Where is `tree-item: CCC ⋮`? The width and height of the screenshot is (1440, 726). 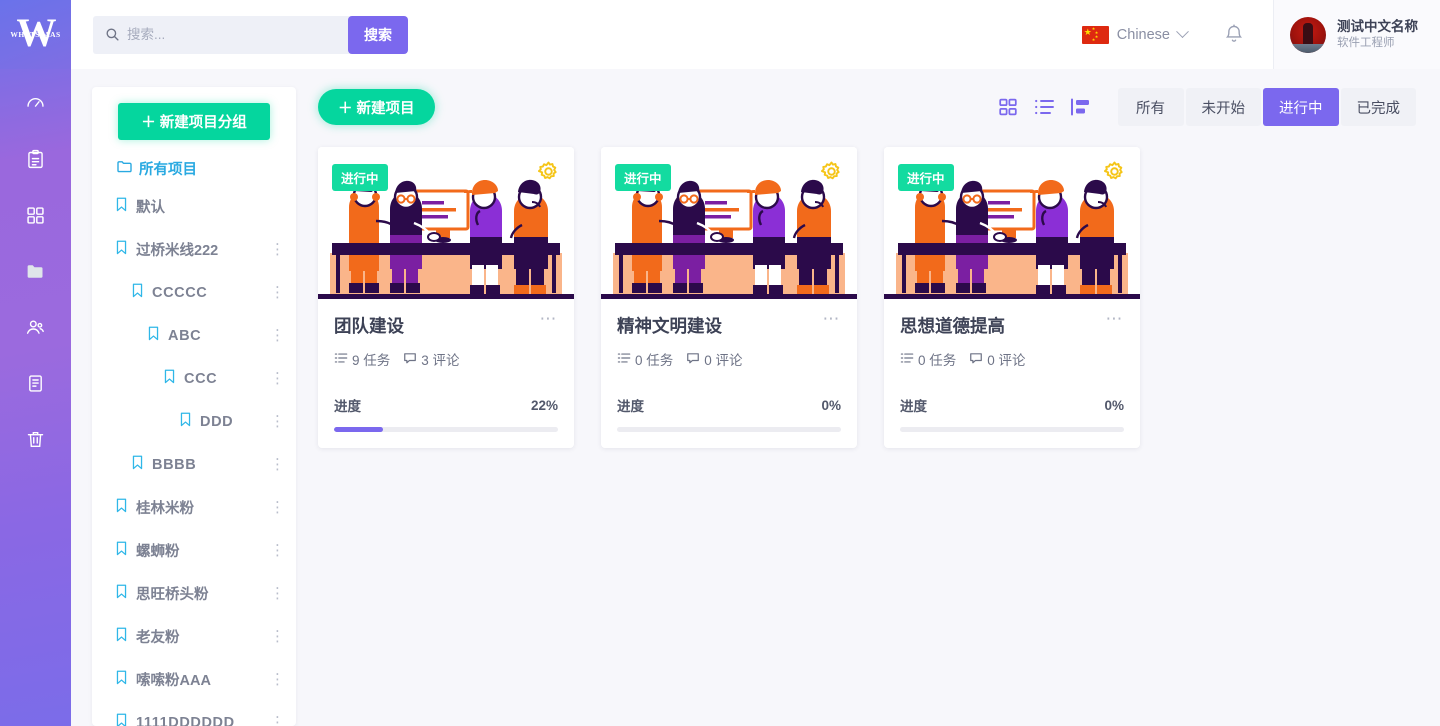 tree-item: CCC ⋮ is located at coordinates (194, 378).